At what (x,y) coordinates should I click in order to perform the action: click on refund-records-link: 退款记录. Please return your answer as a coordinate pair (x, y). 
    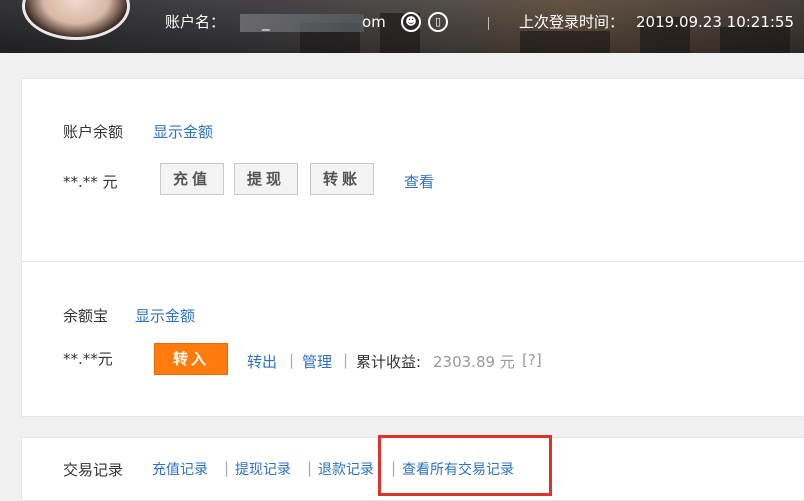
    Looking at the image, I should click on (346, 469).